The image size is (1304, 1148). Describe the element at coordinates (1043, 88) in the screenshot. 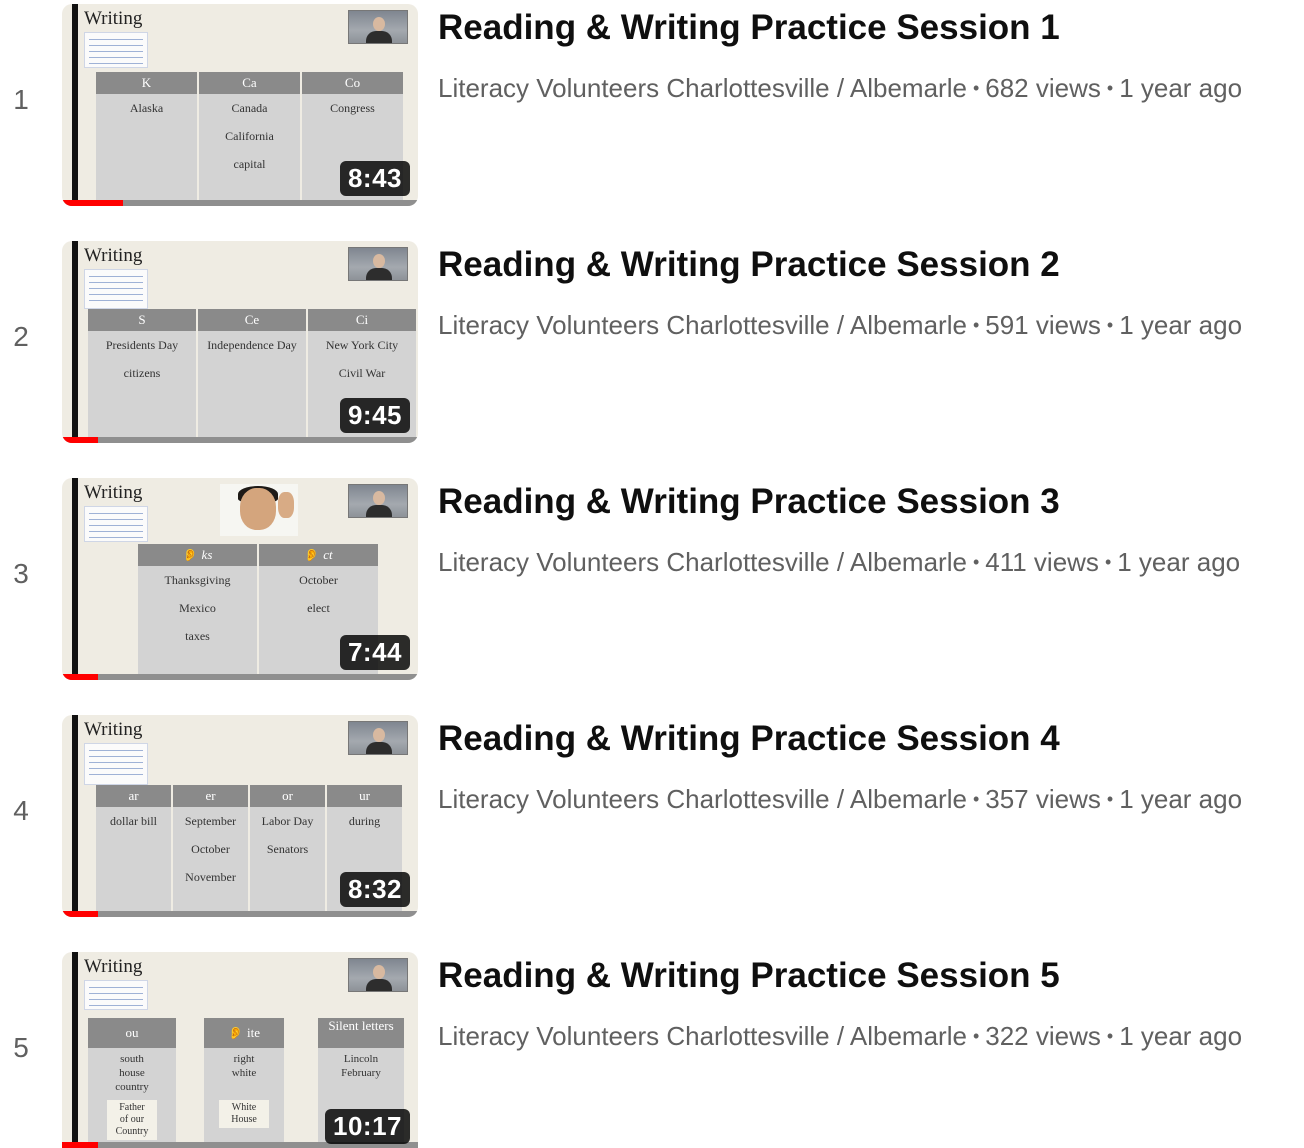

I see `view-count: 682 views` at that location.